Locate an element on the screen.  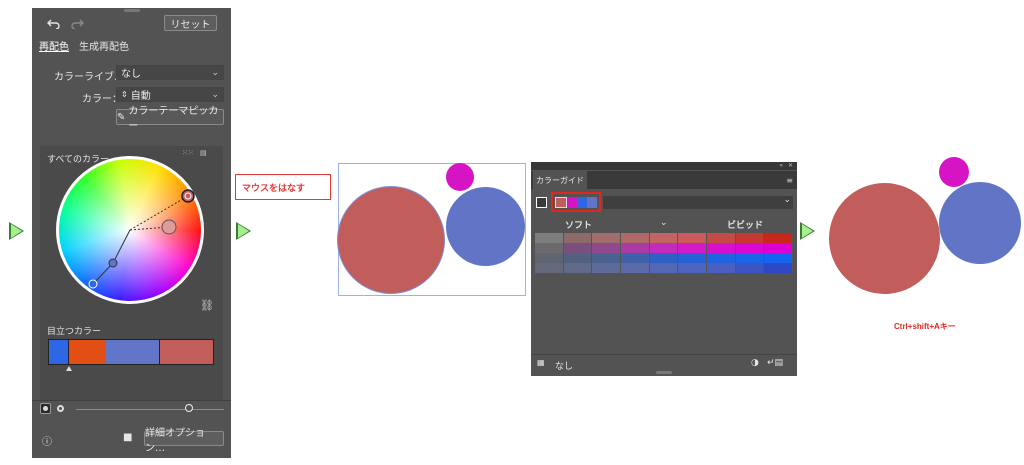
color-guide-panel: « ✕ カラーガイド ≡ ⌄ ソフト ⌄ ビビッド ▦ なし ◑ ↵▤ is located at coordinates (664, 269).